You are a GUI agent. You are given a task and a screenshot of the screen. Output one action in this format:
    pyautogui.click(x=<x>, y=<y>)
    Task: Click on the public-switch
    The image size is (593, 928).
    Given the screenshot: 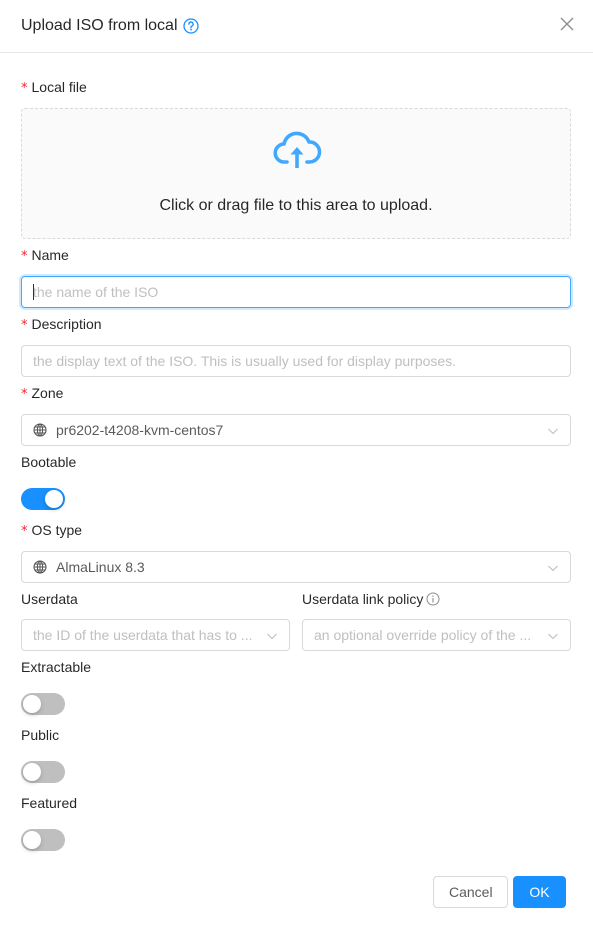 What is the action you would take?
    pyautogui.click(x=43, y=772)
    